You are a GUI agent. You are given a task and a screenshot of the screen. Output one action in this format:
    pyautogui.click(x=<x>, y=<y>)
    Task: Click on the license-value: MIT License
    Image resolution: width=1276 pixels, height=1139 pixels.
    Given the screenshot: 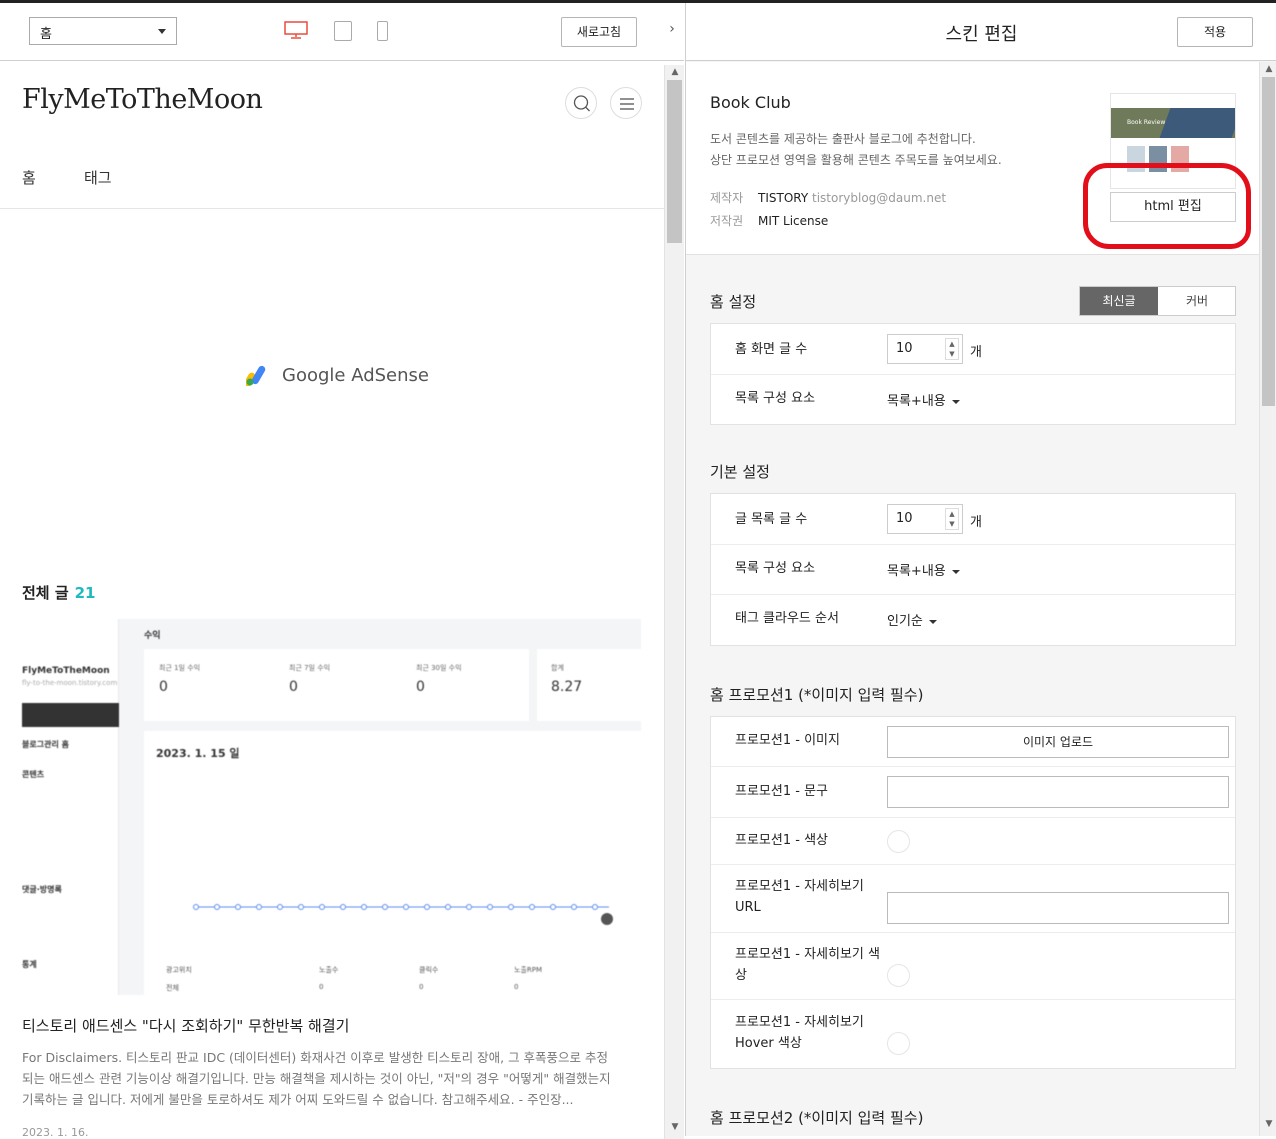 What is the action you would take?
    pyautogui.click(x=793, y=221)
    